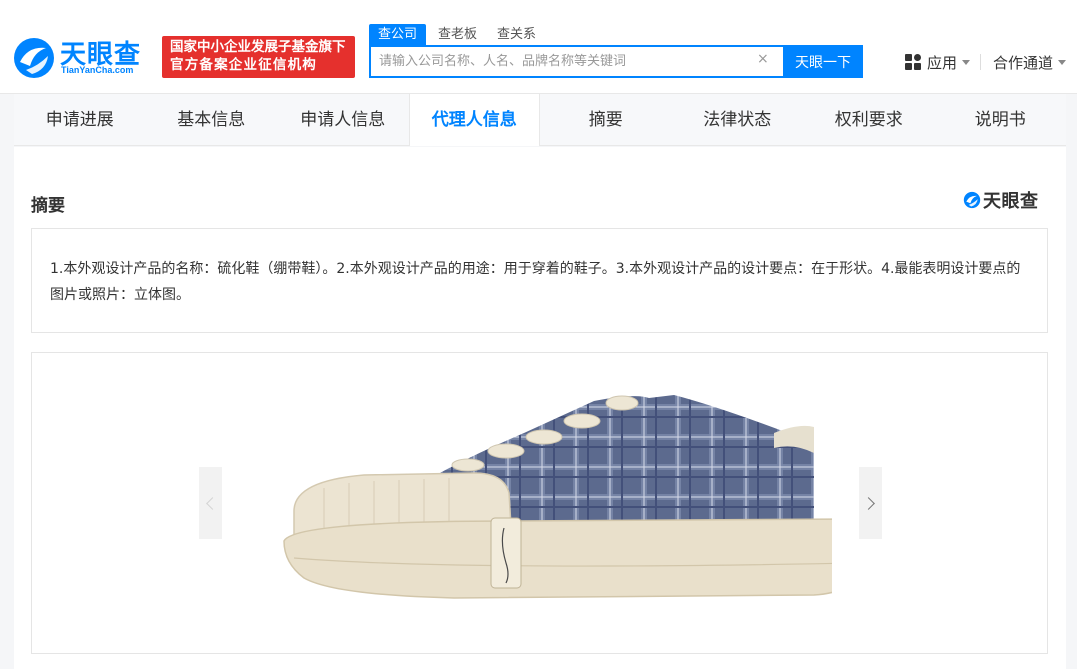 The height and width of the screenshot is (669, 1077). Describe the element at coordinates (823, 61) in the screenshot. I see `search-button: 天眼一下` at that location.